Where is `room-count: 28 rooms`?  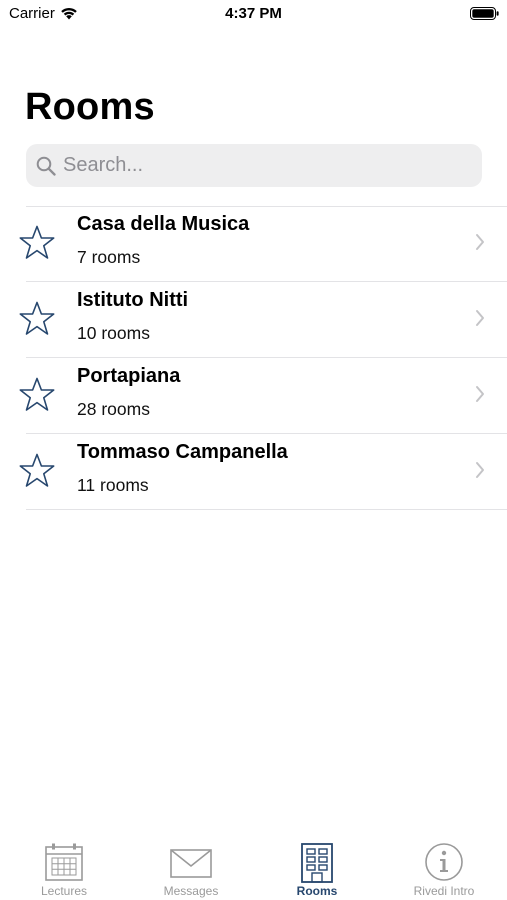 room-count: 28 rooms is located at coordinates (113, 409).